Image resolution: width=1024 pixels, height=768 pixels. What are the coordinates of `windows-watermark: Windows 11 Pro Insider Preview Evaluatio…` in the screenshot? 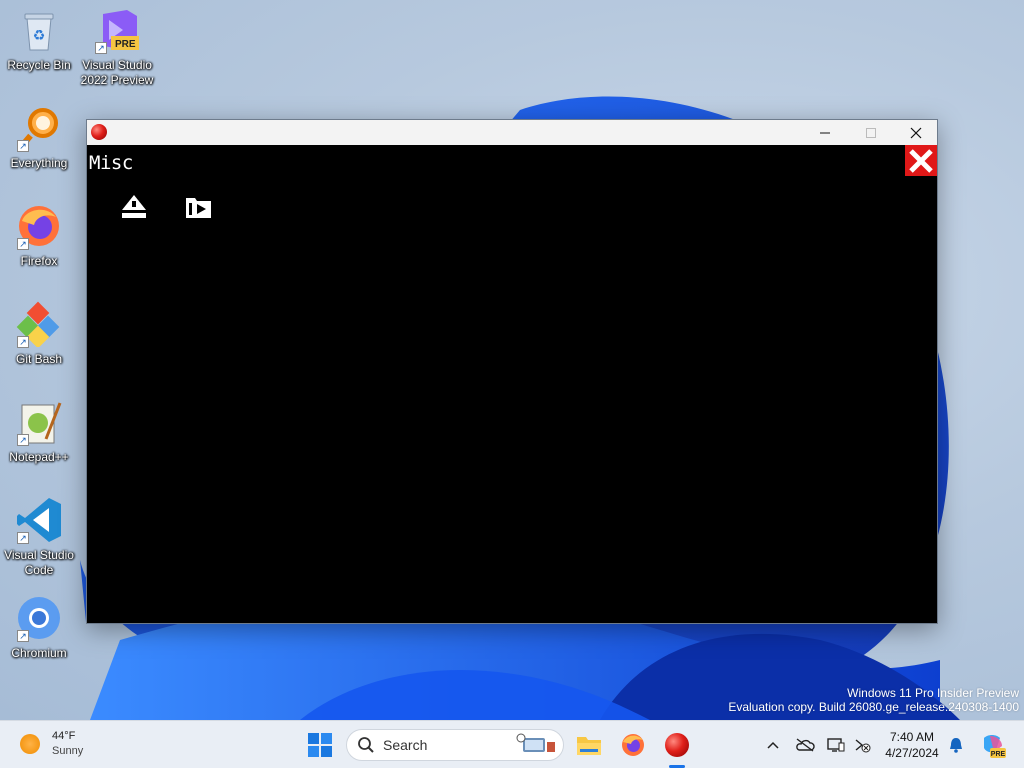 It's located at (873, 700).